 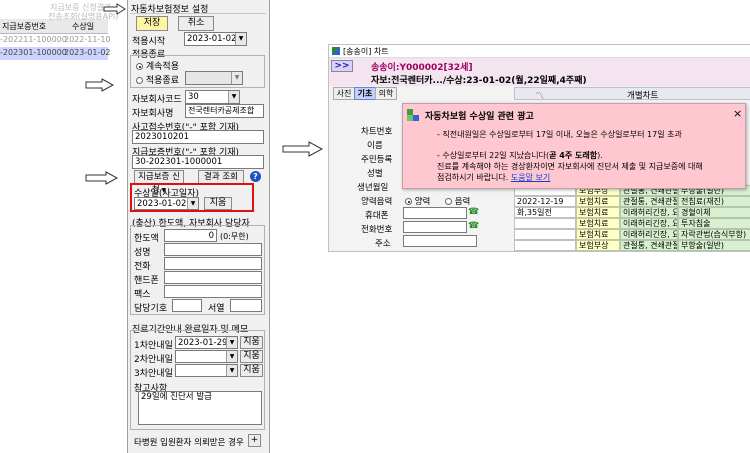 I want to click on guarantee-no-field: 30-202301-1000001, so click(x=198, y=162).